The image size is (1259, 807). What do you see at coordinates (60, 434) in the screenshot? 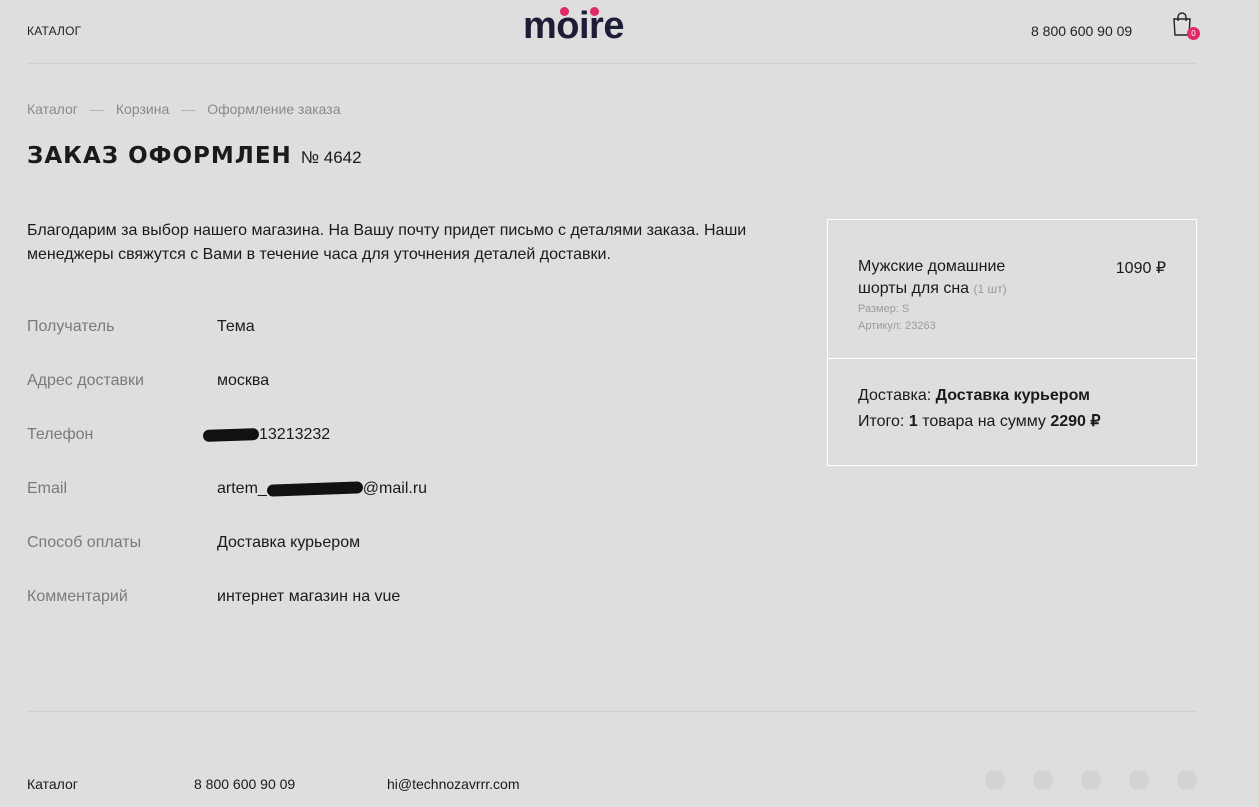
I see `detail-label: Телефон` at bounding box center [60, 434].